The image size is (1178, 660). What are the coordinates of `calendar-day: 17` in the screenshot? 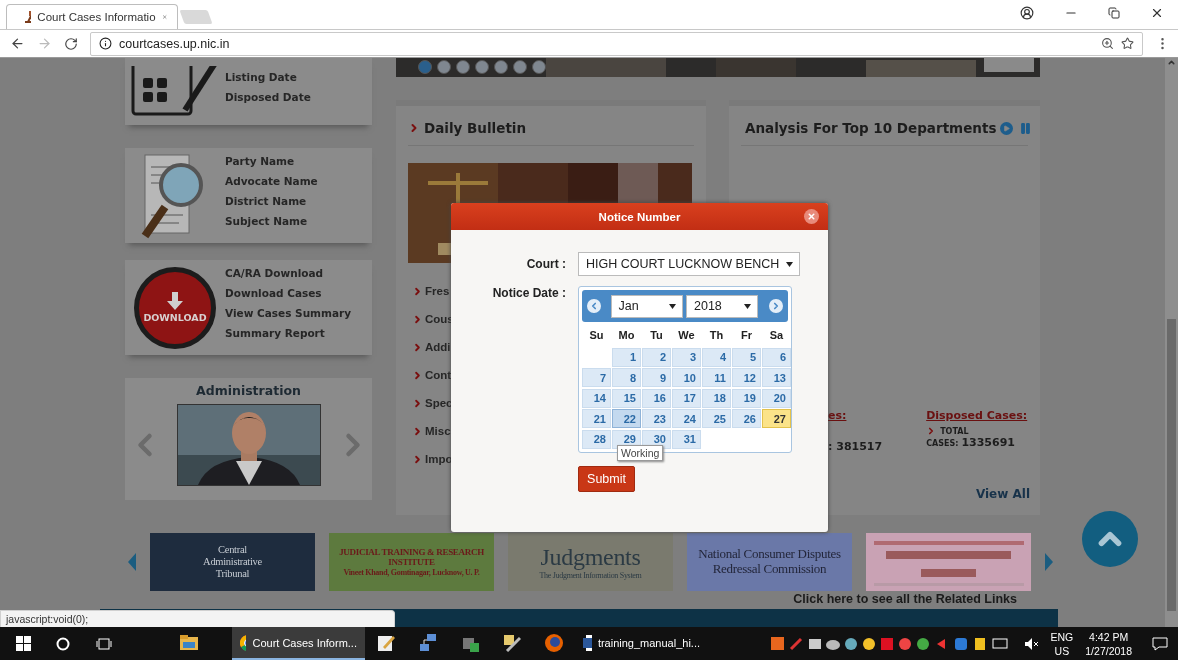 It's located at (686, 398).